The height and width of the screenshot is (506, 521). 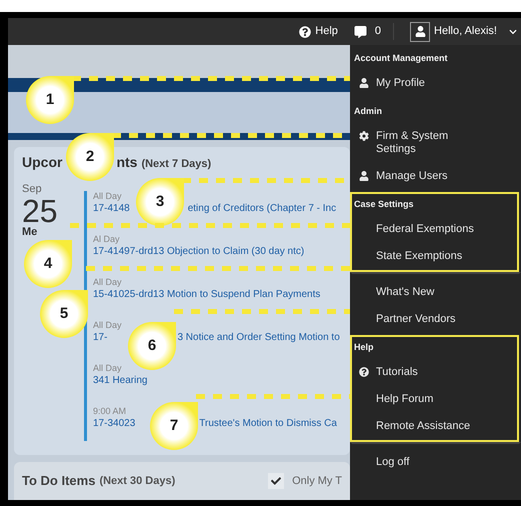 What do you see at coordinates (198, 252) in the screenshot?
I see `event-link: 17-41497-drd13 Objection to Claim (30 day ntc)` at bounding box center [198, 252].